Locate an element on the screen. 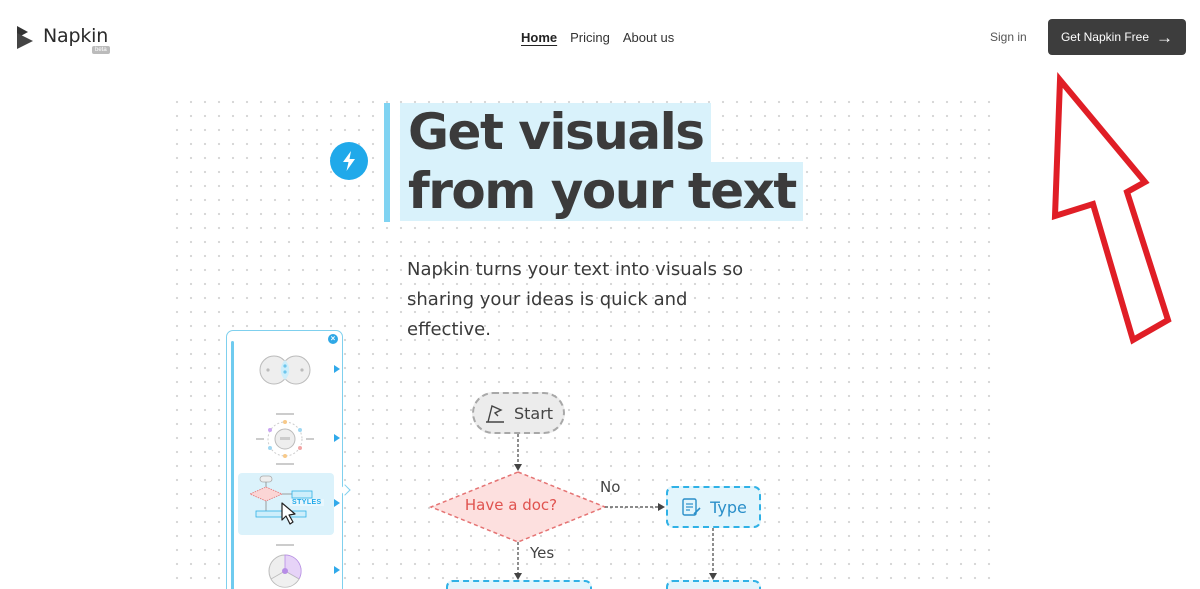  main-nav: Home Pricing About us is located at coordinates (597, 37).